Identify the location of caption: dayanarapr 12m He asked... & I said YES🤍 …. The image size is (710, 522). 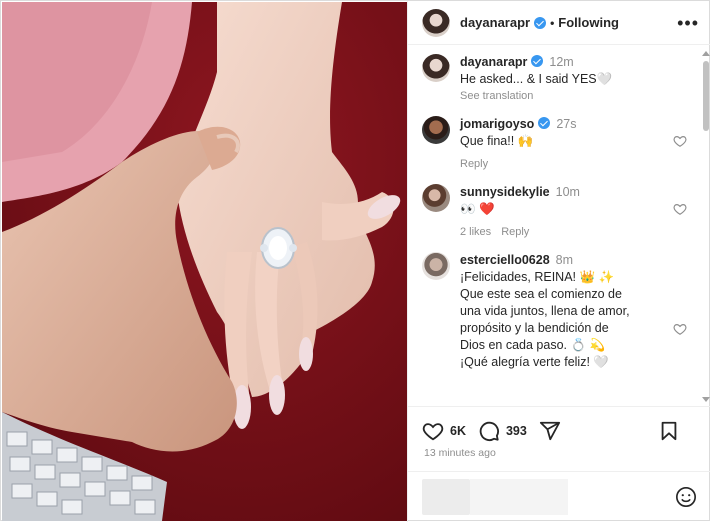
(555, 78).